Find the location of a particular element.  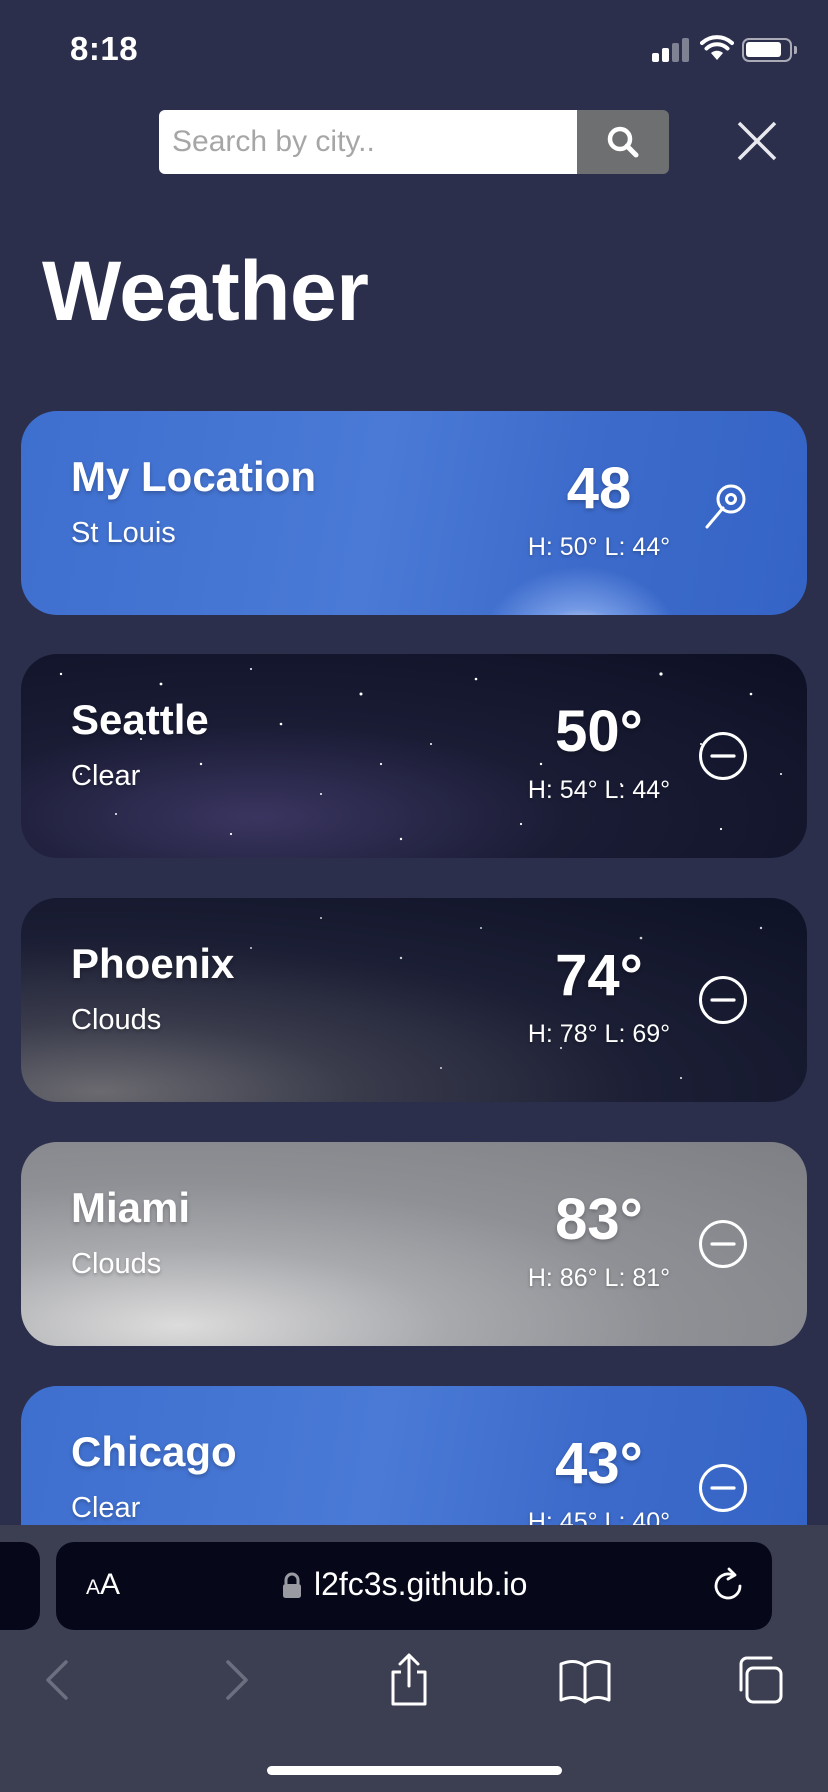

home-indicator is located at coordinates (414, 1770).